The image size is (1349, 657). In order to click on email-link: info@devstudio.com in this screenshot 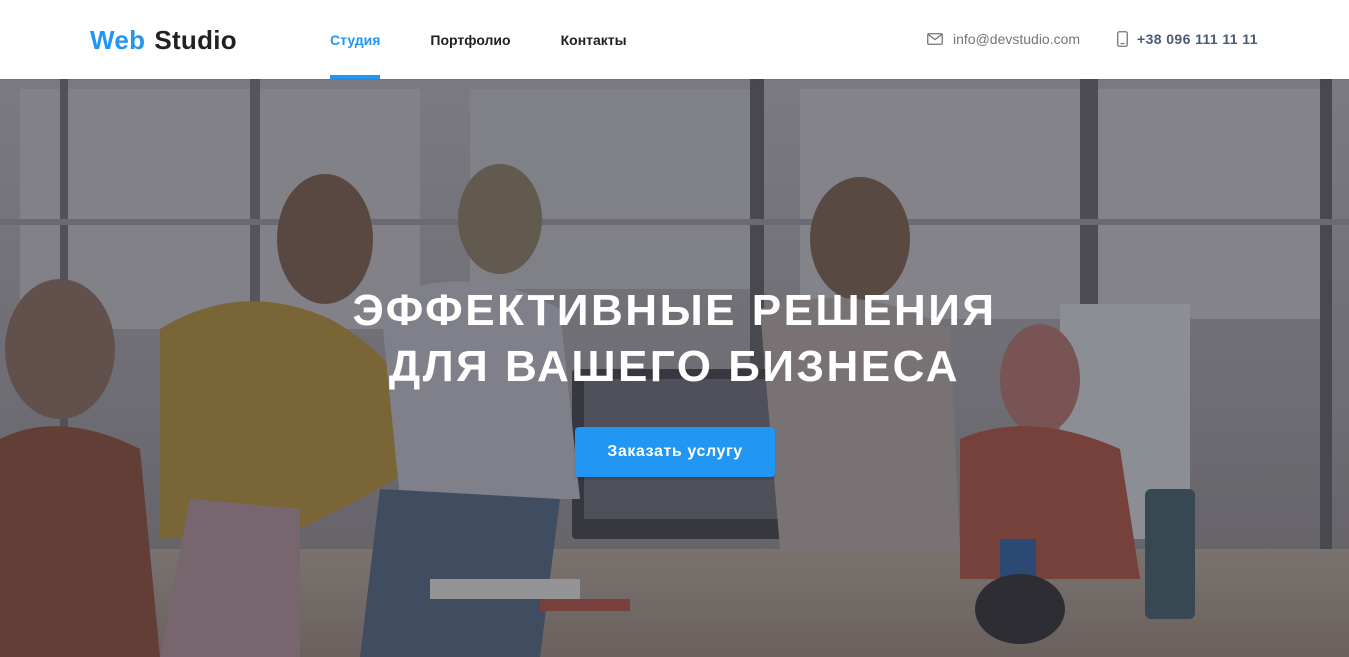, I will do `click(1003, 39)`.